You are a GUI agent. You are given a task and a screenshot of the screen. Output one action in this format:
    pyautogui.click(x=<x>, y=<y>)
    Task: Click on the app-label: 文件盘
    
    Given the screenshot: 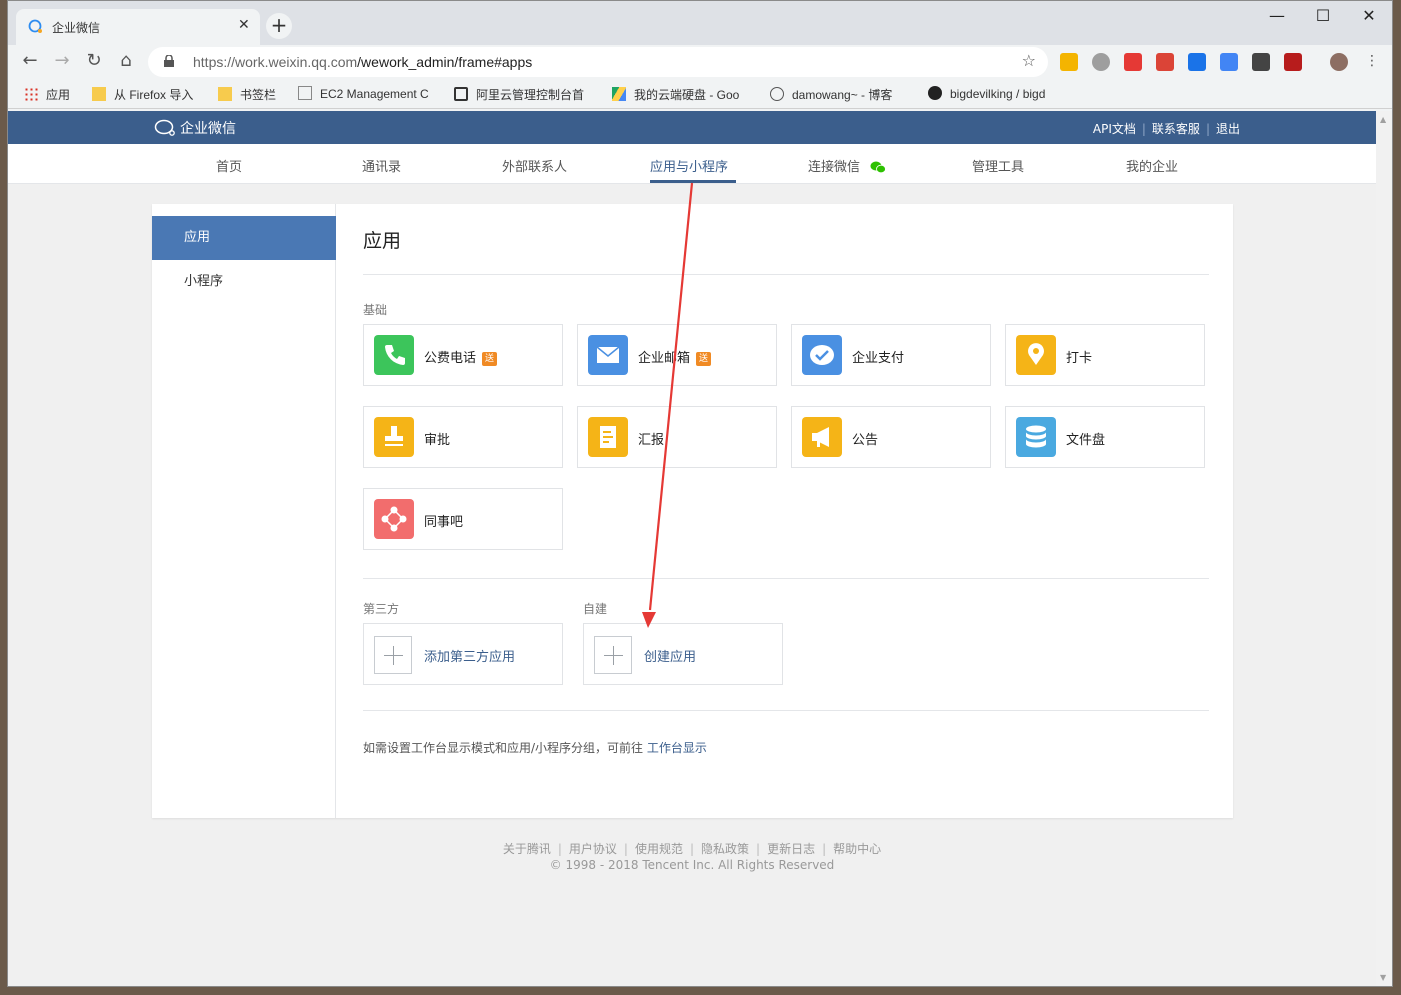 What is the action you would take?
    pyautogui.click(x=1086, y=440)
    